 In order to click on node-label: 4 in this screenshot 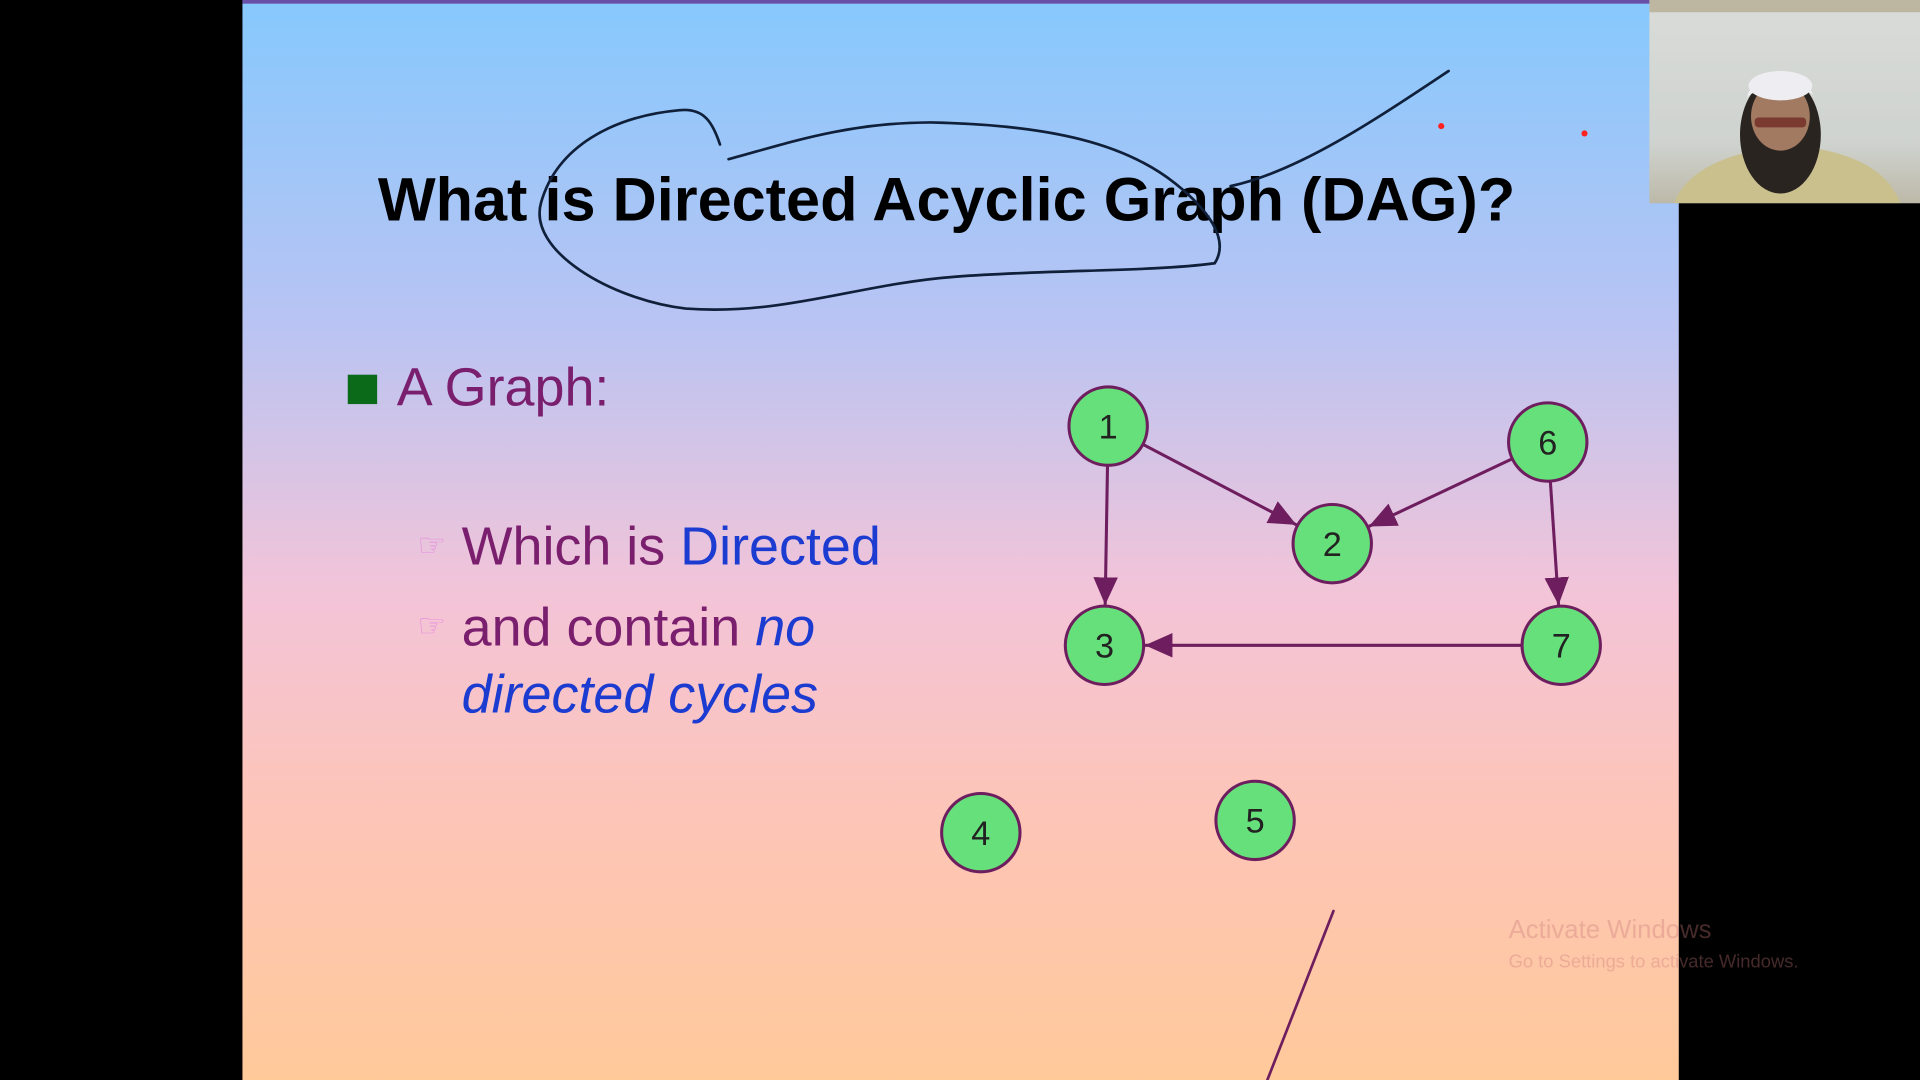, I will do `click(980, 834)`.